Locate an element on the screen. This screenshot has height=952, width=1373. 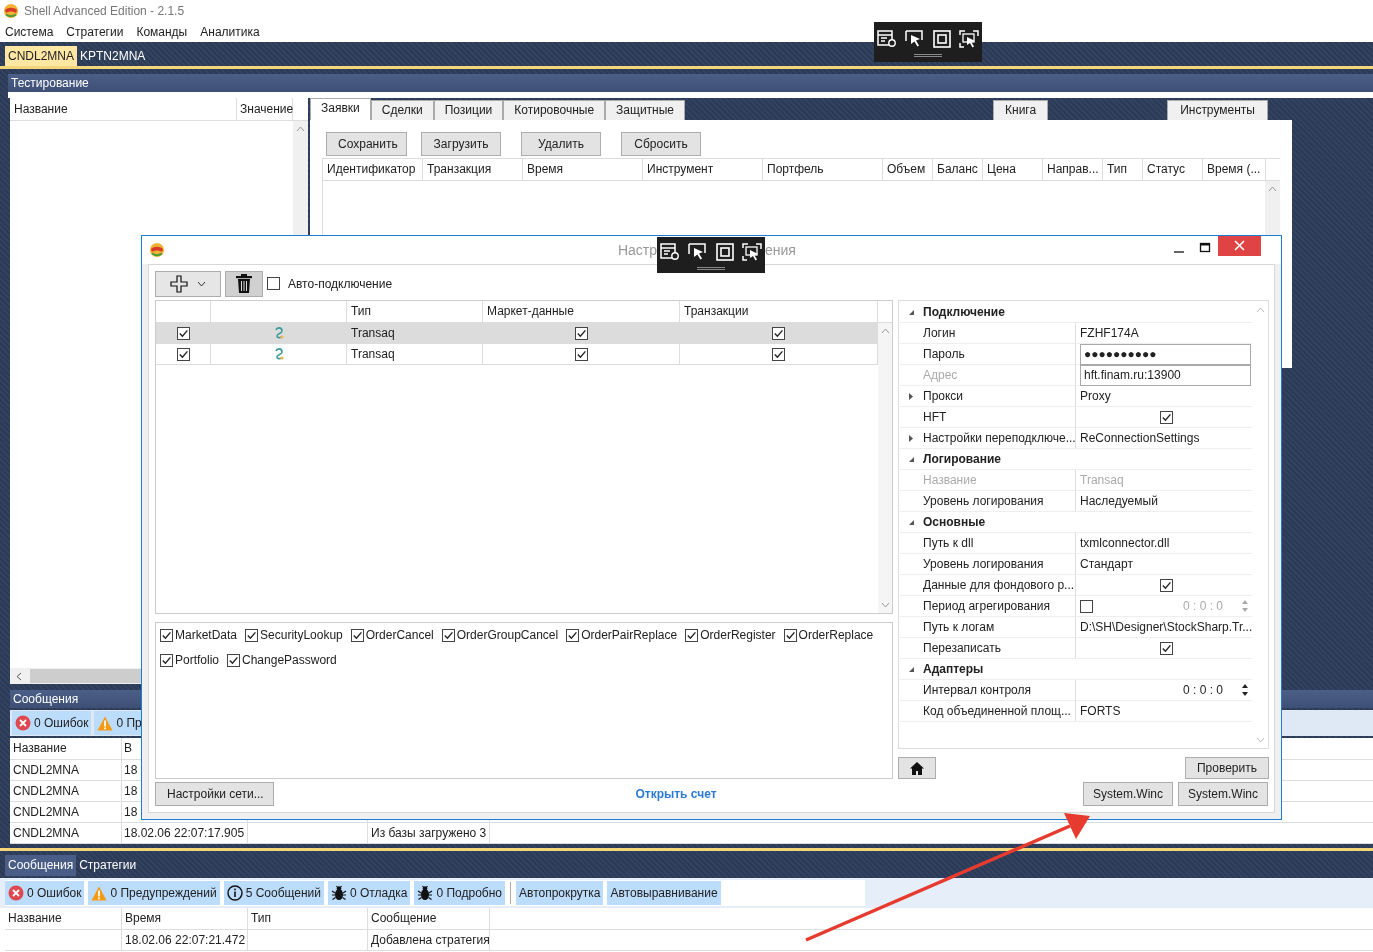
toggle-button: Автопрокрутка is located at coordinates (560, 893).